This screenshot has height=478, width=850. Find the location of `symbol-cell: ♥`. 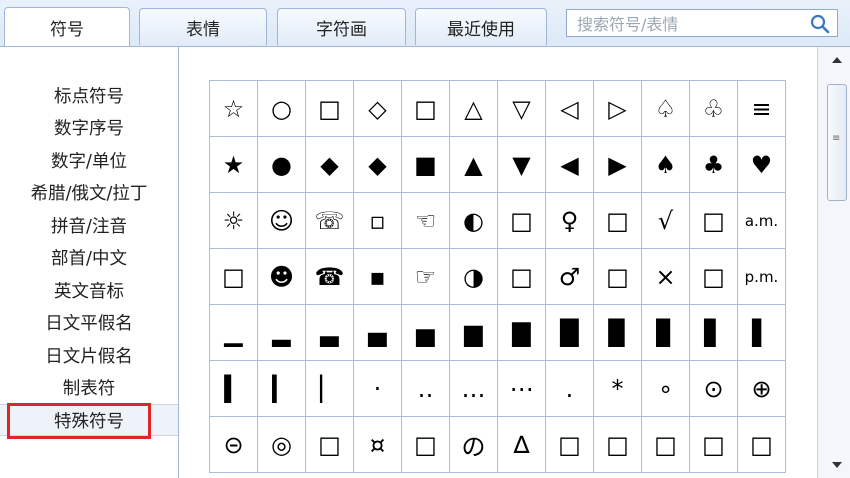

symbol-cell: ♥ is located at coordinates (761, 164).